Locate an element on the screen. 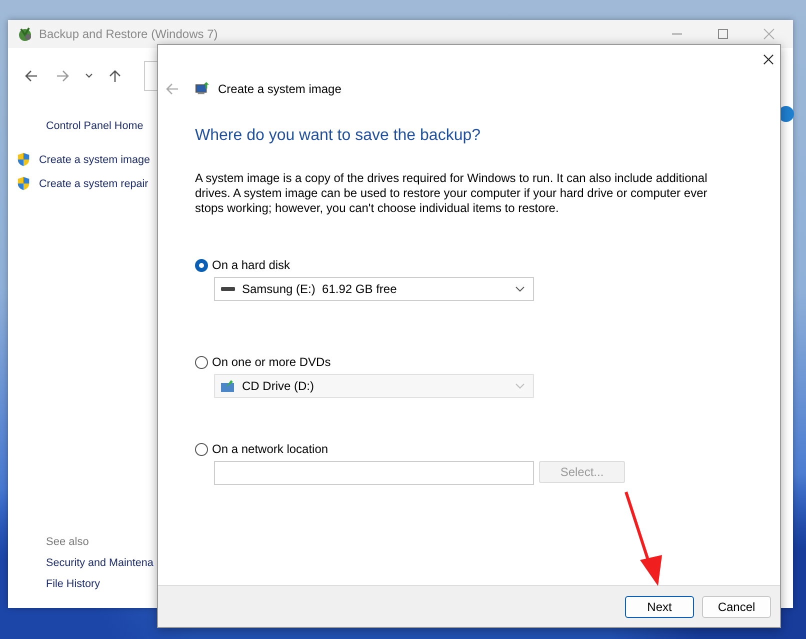 Image resolution: width=806 pixels, height=639 pixels. dialog-heading: Where do you want to save the backup? is located at coordinates (338, 136).